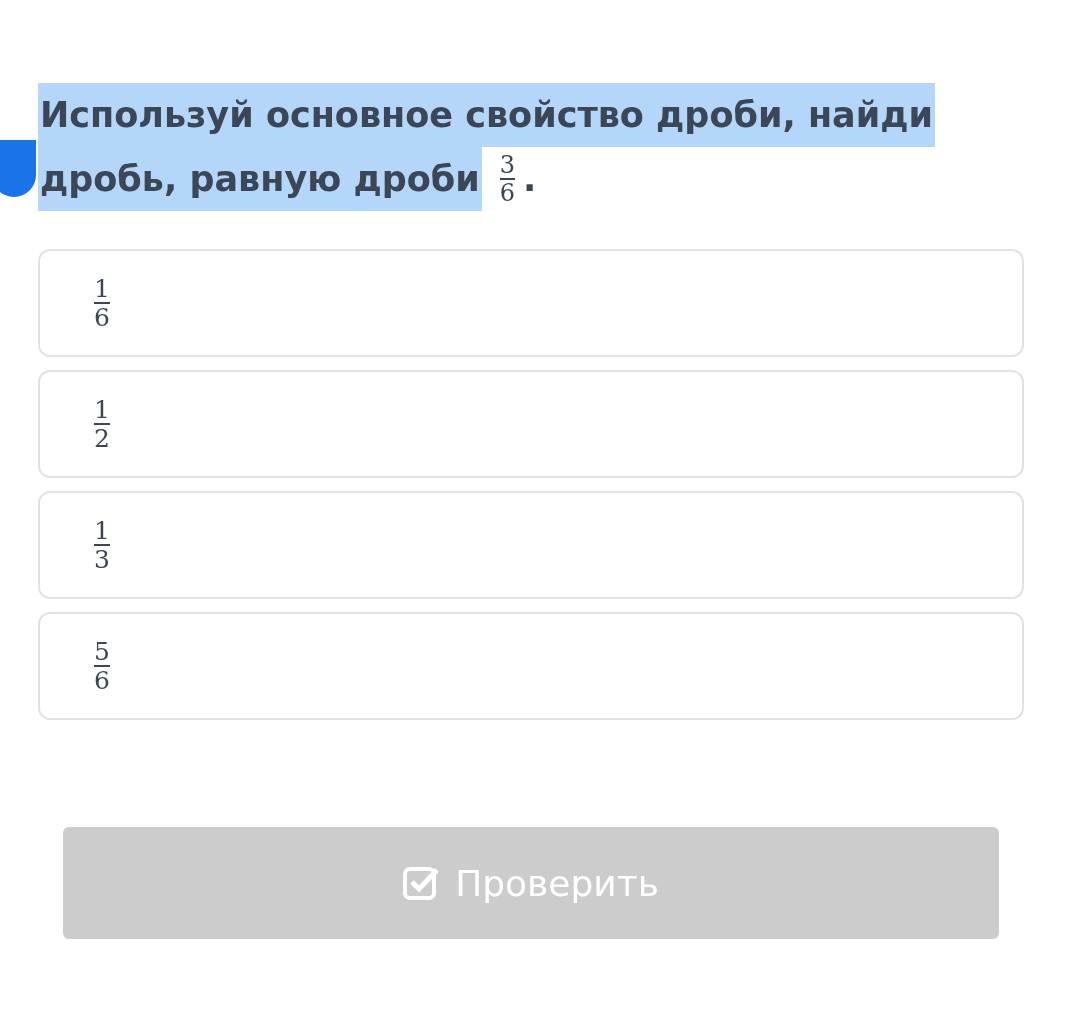 The image size is (1070, 1021). I want to click on question-text: дробь, равную дроби, so click(260, 179).